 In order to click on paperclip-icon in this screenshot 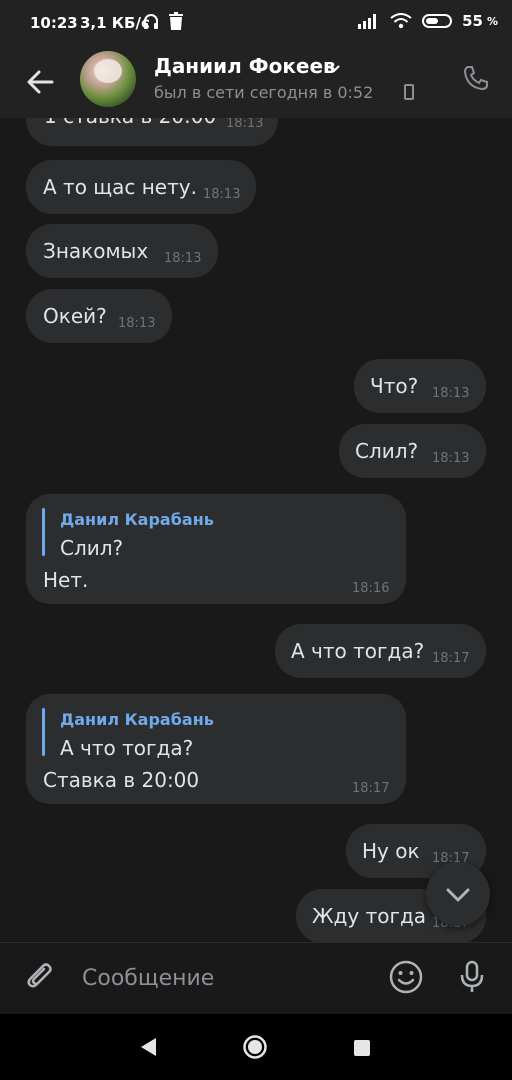, I will do `click(40, 977)`.